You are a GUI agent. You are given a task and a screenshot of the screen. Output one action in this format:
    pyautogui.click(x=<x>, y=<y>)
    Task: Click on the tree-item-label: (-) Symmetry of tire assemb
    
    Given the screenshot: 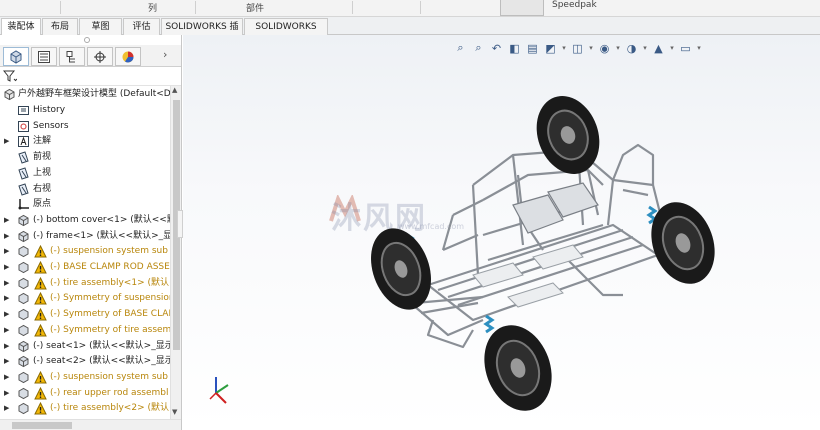 What is the action you would take?
    pyautogui.click(x=110, y=329)
    